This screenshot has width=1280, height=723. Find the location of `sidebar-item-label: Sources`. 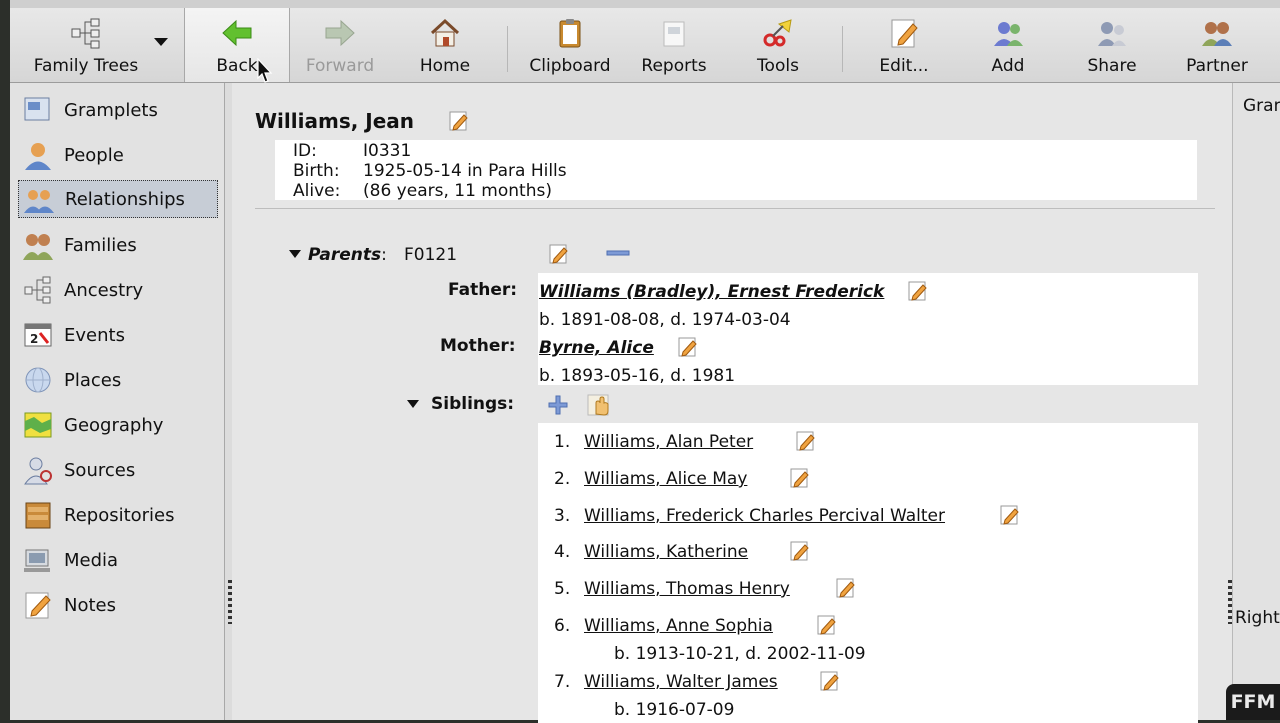

sidebar-item-label: Sources is located at coordinates (100, 470).